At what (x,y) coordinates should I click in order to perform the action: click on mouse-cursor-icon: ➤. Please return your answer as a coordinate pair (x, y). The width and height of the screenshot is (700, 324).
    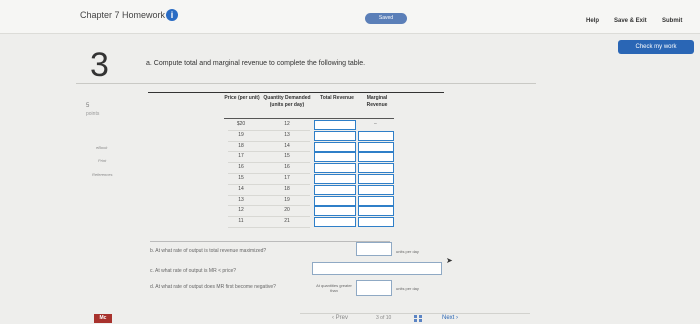
    Looking at the image, I should click on (449, 260).